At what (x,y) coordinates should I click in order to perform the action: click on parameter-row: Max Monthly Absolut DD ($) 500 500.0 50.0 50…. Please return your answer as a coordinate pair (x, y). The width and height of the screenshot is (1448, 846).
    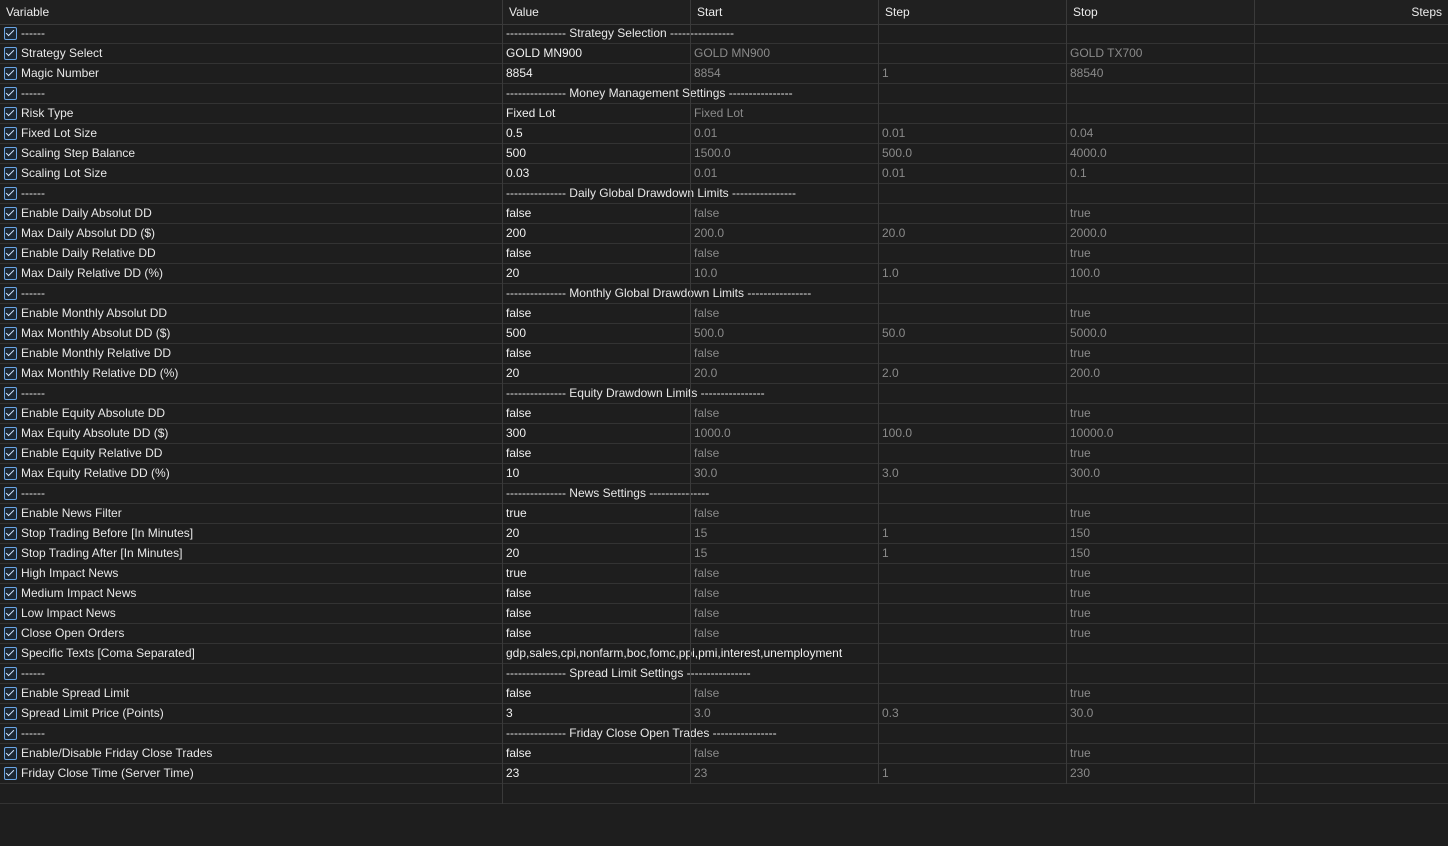
    Looking at the image, I should click on (724, 334).